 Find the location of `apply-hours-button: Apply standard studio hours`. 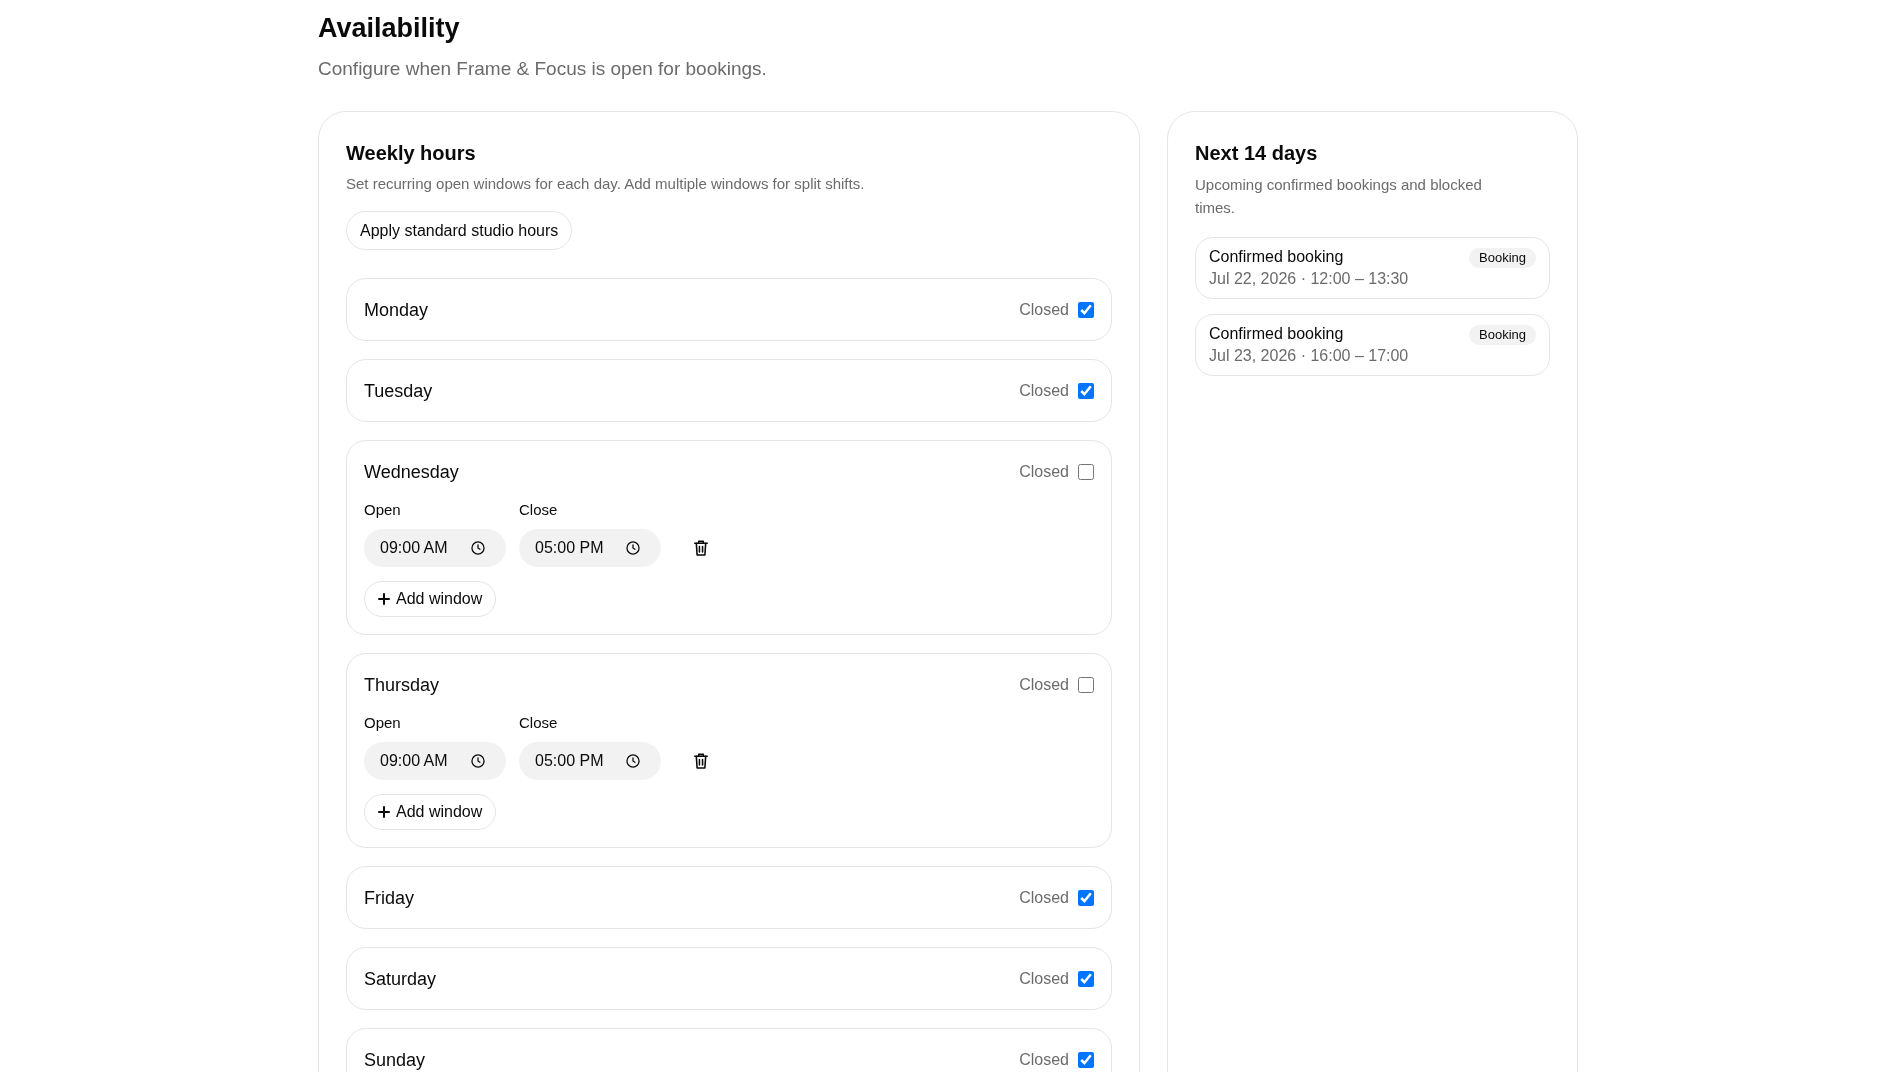

apply-hours-button: Apply standard studio hours is located at coordinates (459, 230).